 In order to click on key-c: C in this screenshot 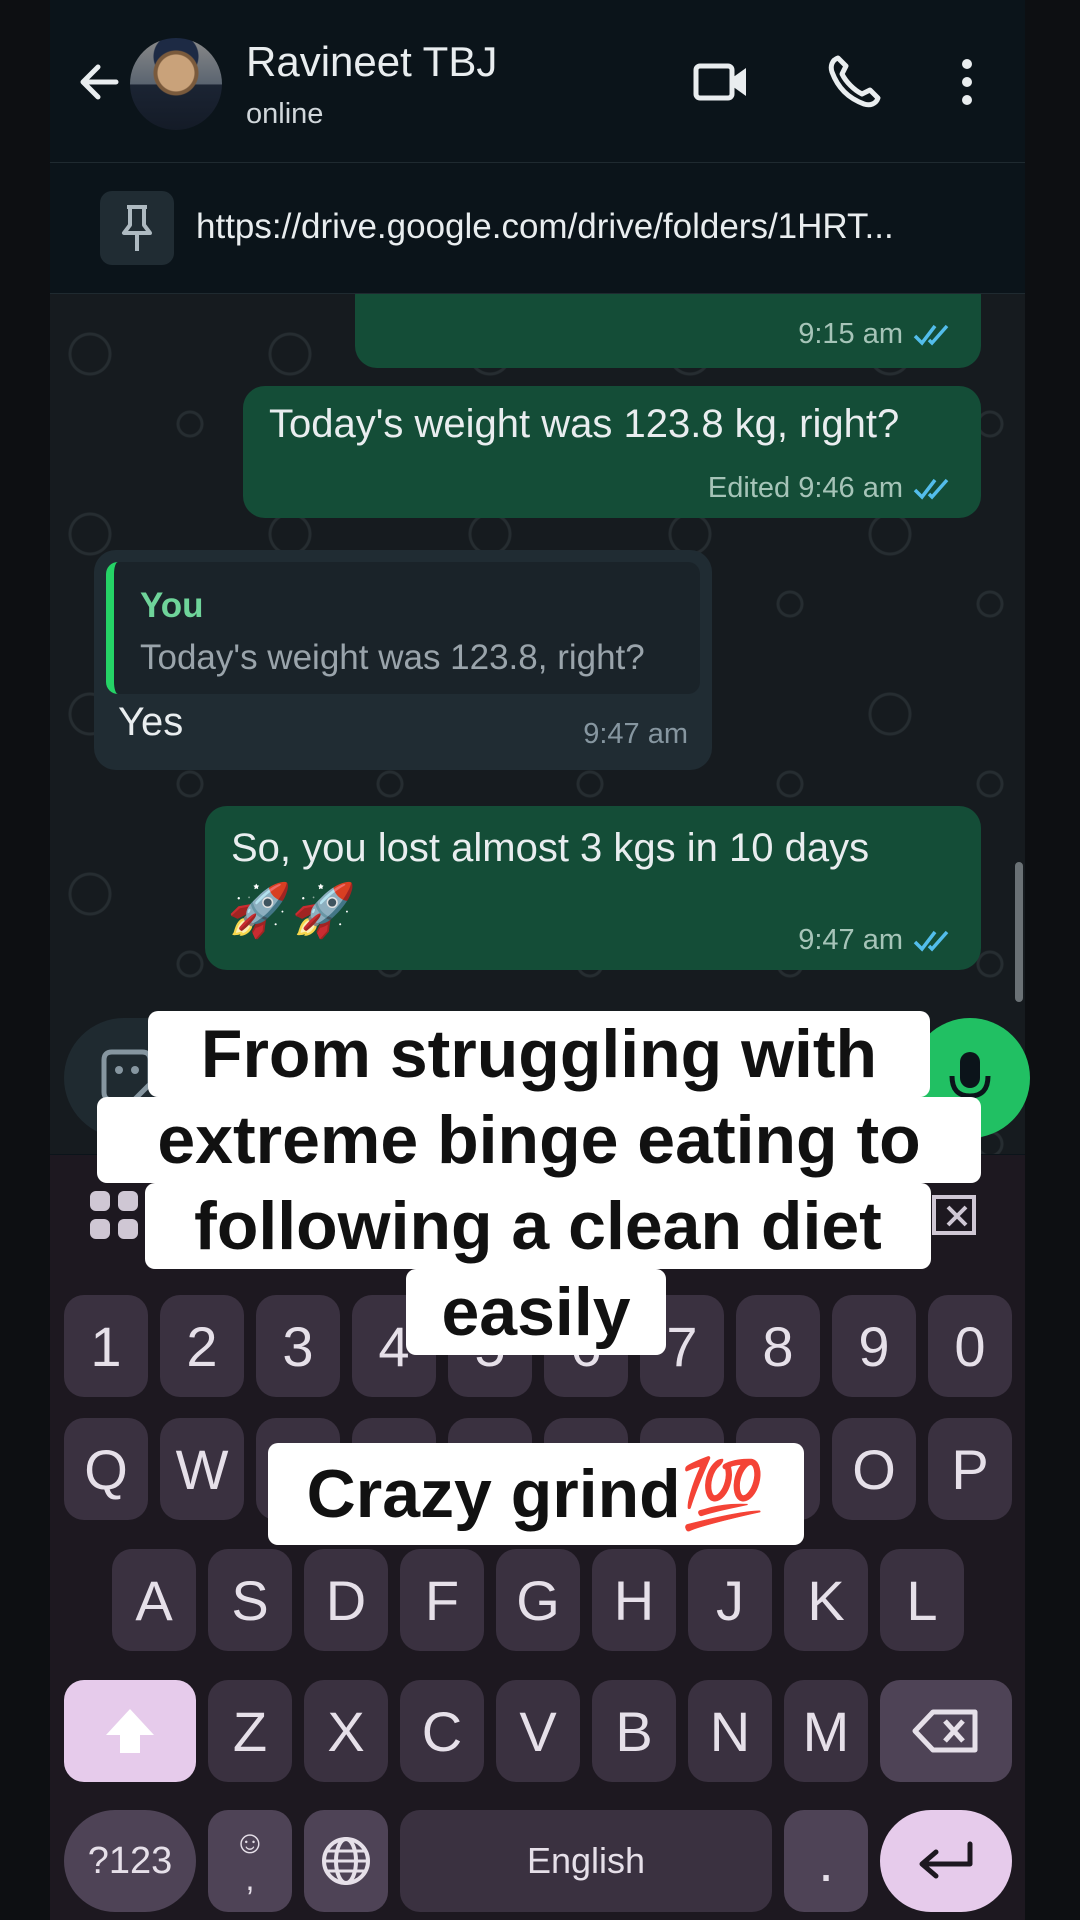, I will do `click(442, 1731)`.